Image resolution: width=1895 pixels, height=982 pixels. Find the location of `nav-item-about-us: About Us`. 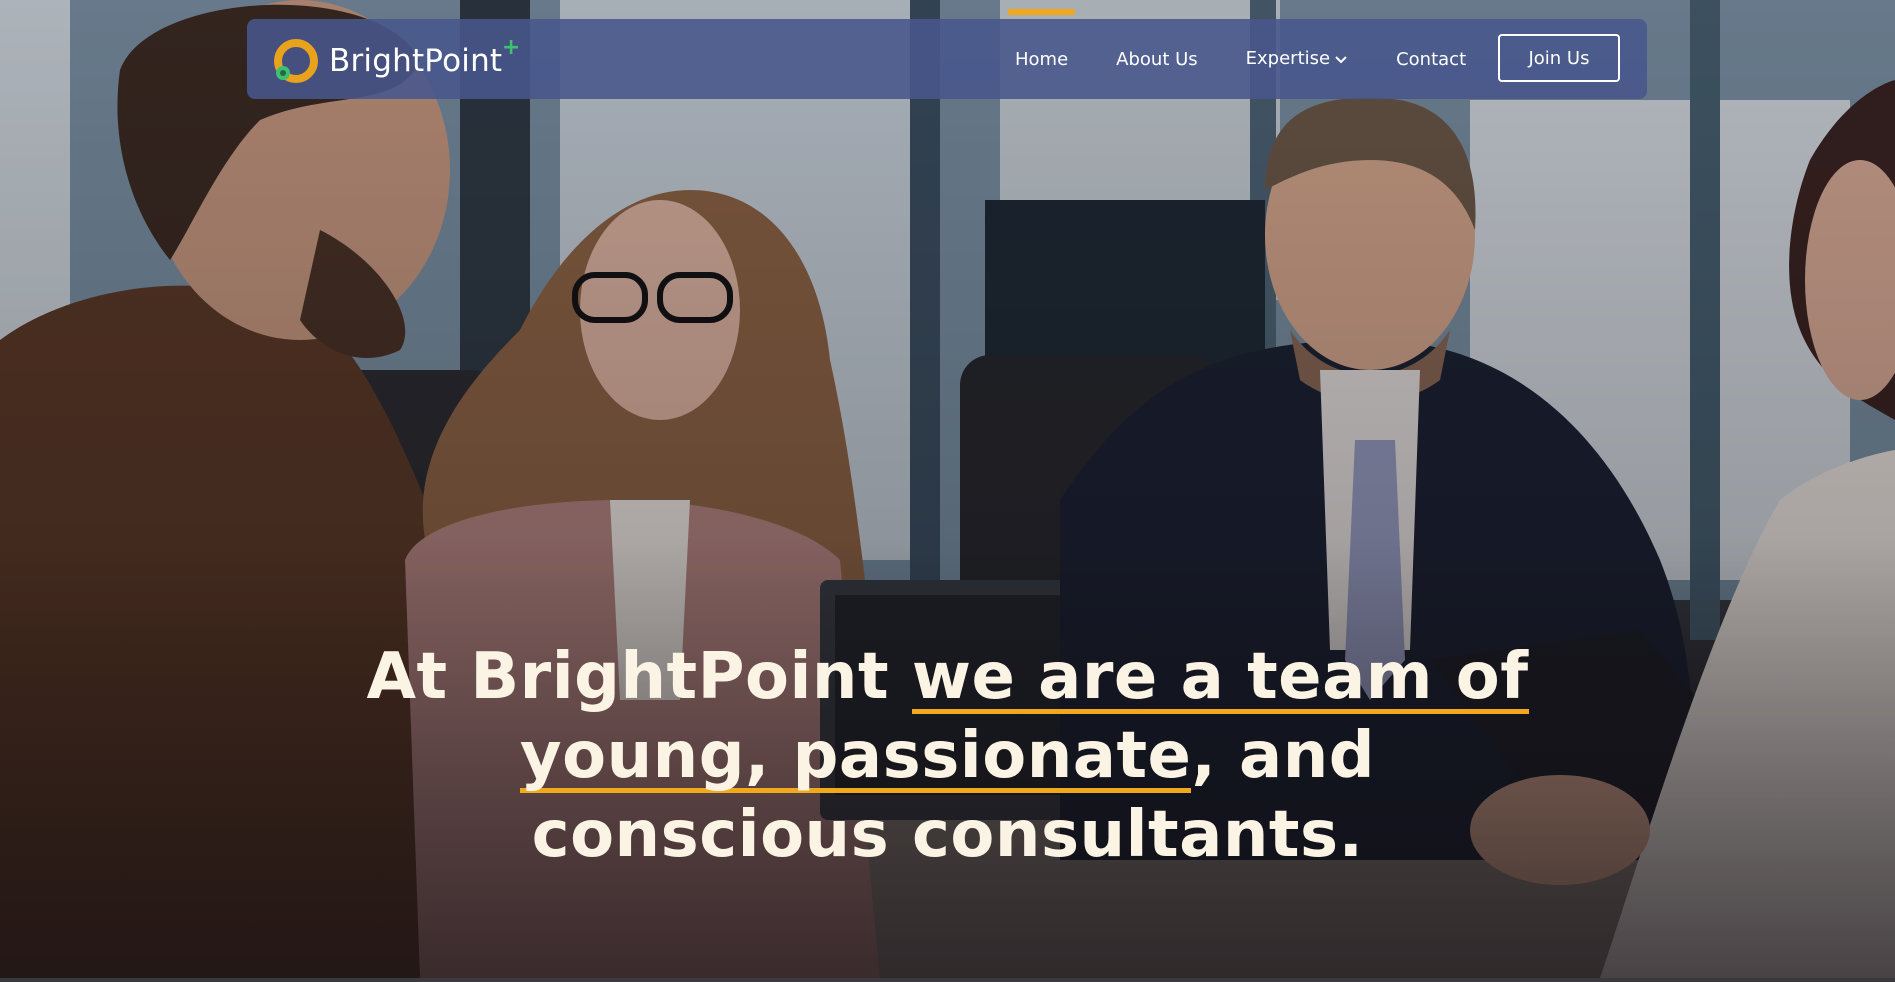

nav-item-about-us: About Us is located at coordinates (1157, 59).